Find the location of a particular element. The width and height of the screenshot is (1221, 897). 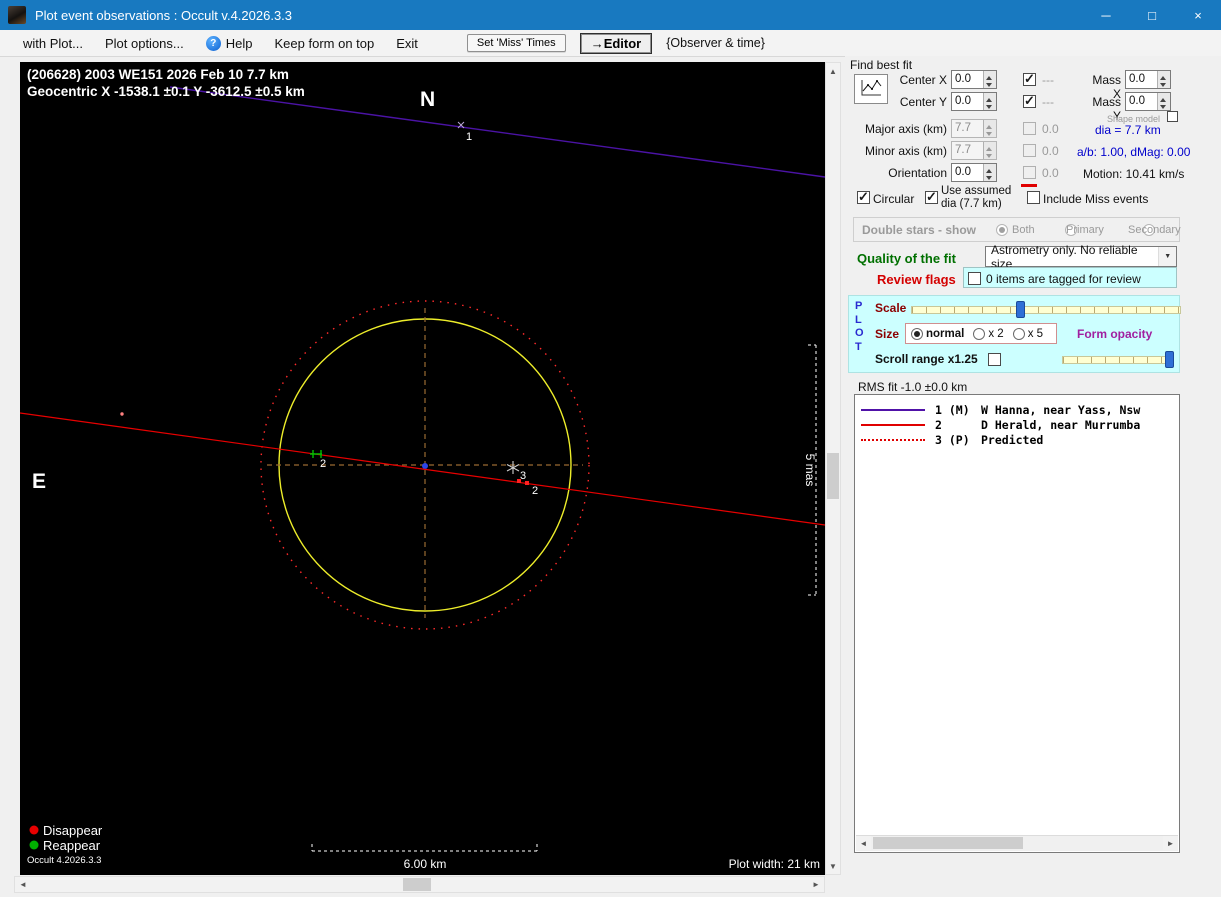

center-x-value: 0.0 is located at coordinates (963, 79).